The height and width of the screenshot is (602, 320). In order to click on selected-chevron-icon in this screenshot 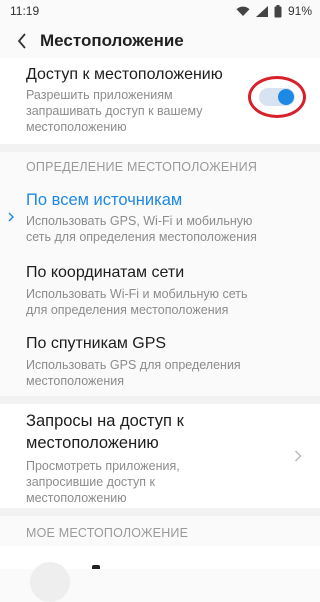, I will do `click(11, 217)`.